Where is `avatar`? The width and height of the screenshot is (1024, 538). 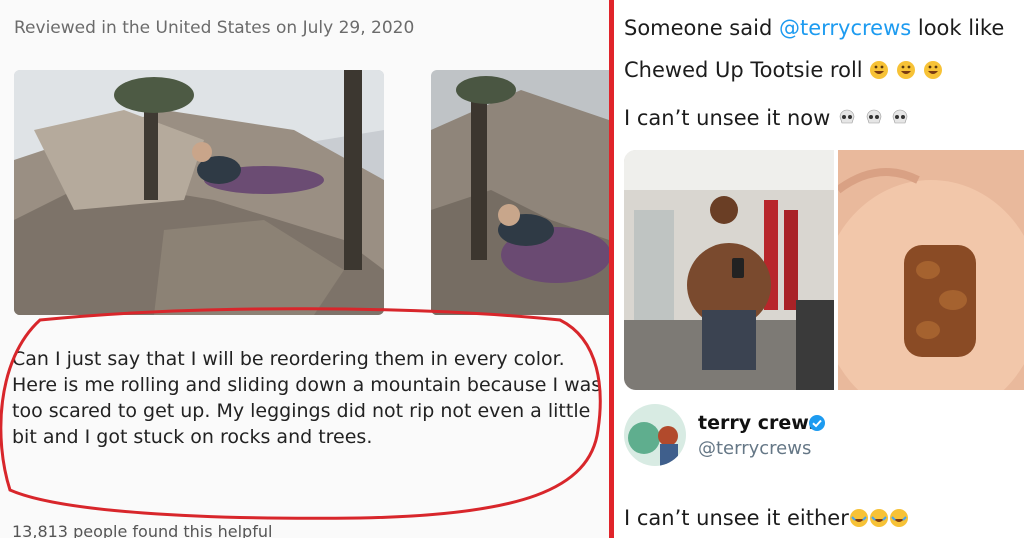 avatar is located at coordinates (655, 435).